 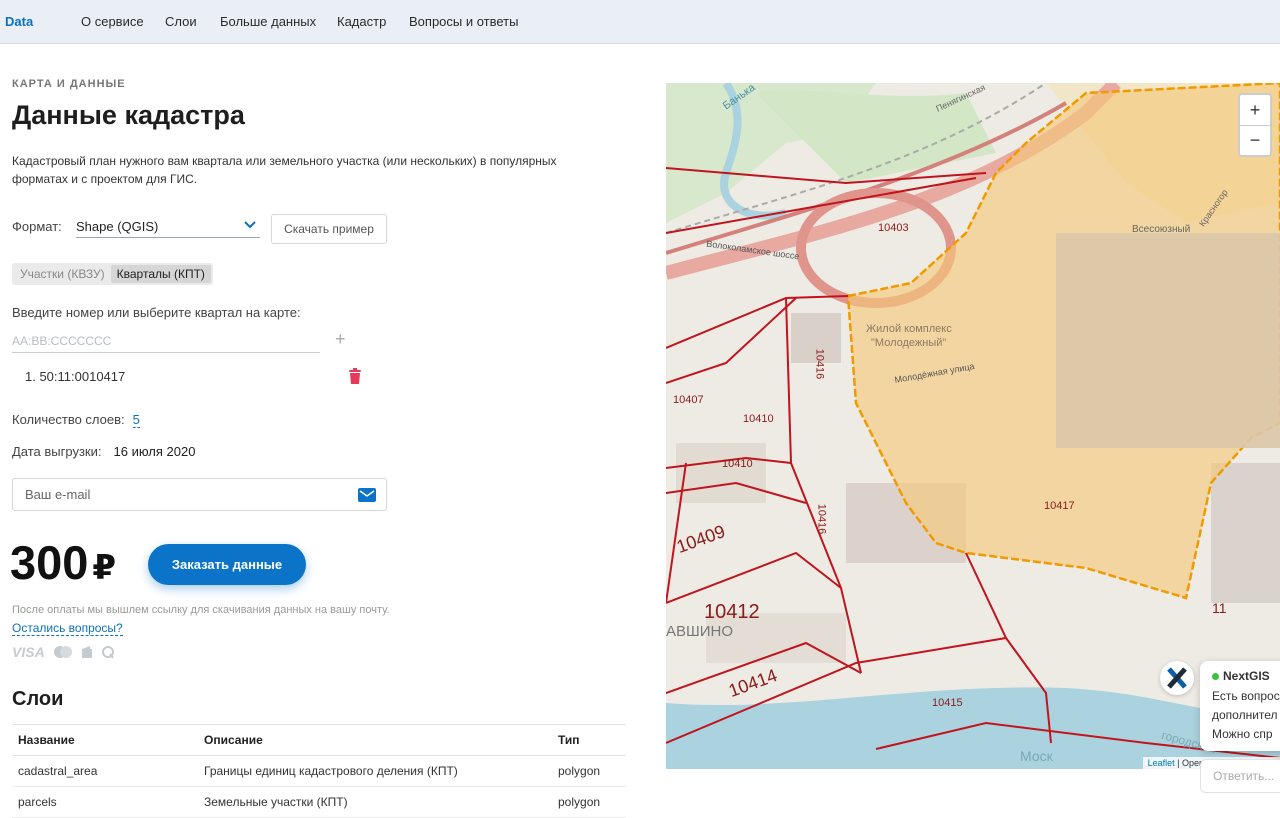 What do you see at coordinates (107, 652) in the screenshot?
I see `qiwi-icon` at bounding box center [107, 652].